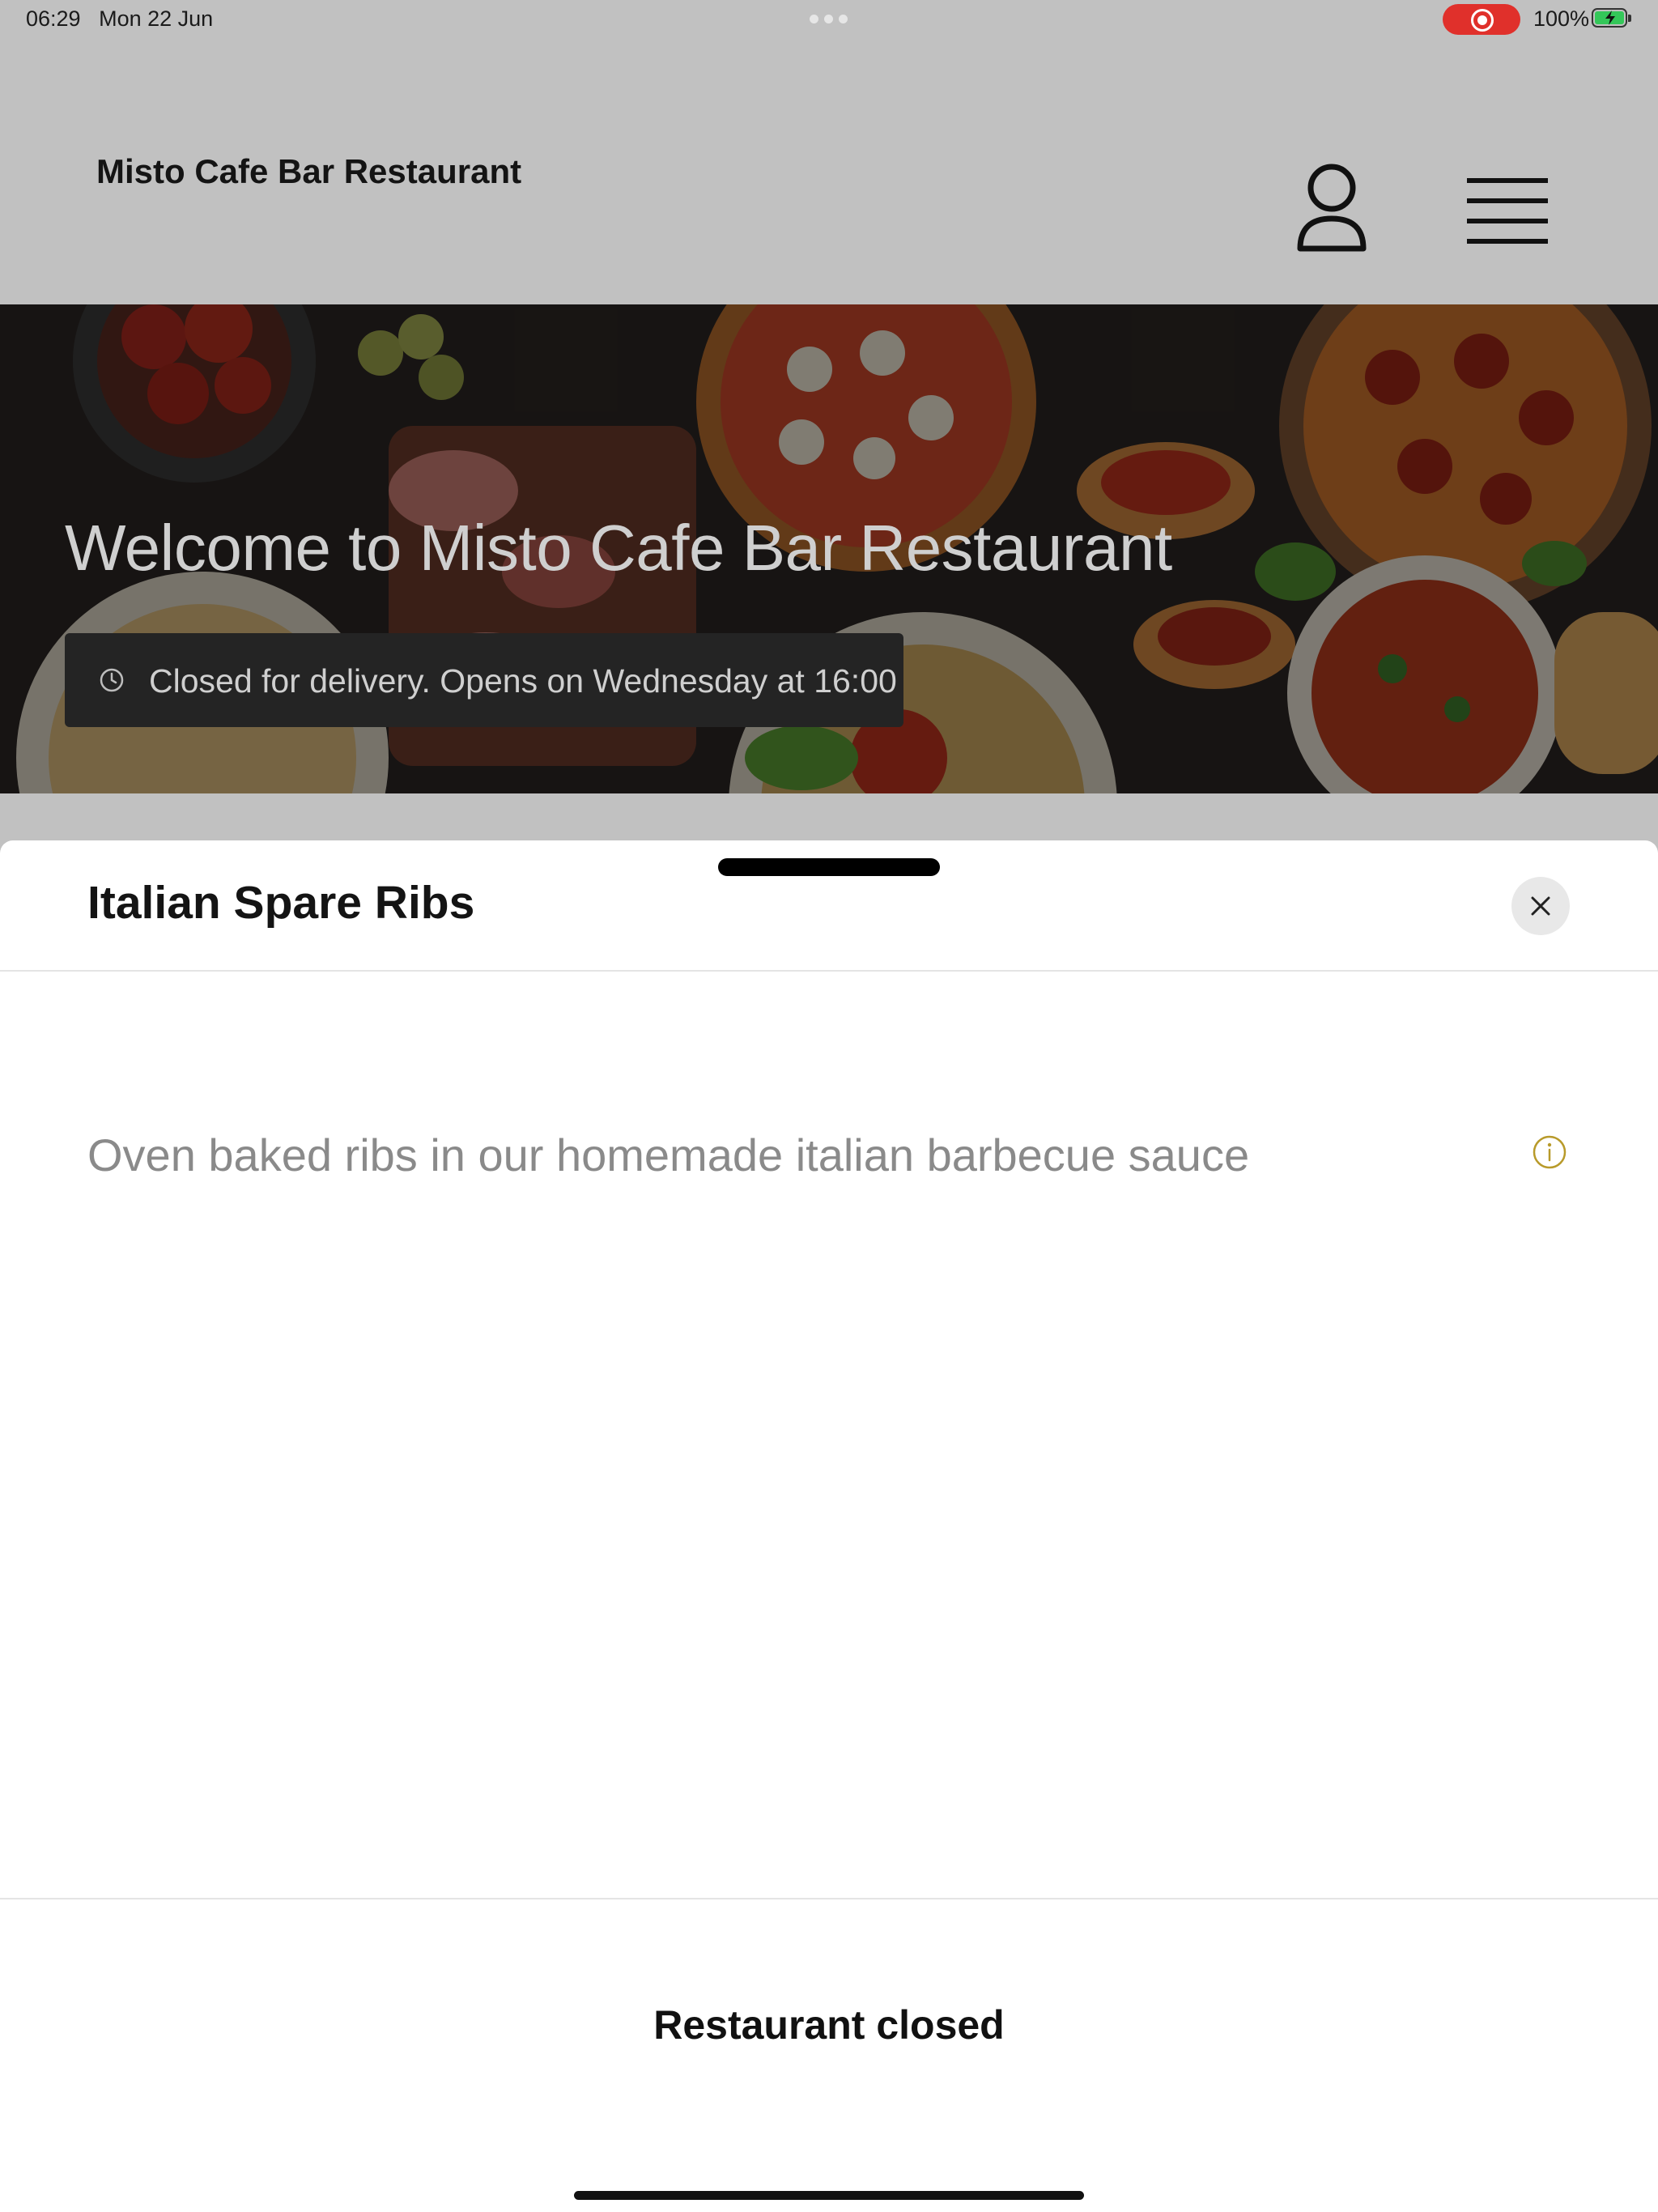  I want to click on home-indicator, so click(829, 2196).